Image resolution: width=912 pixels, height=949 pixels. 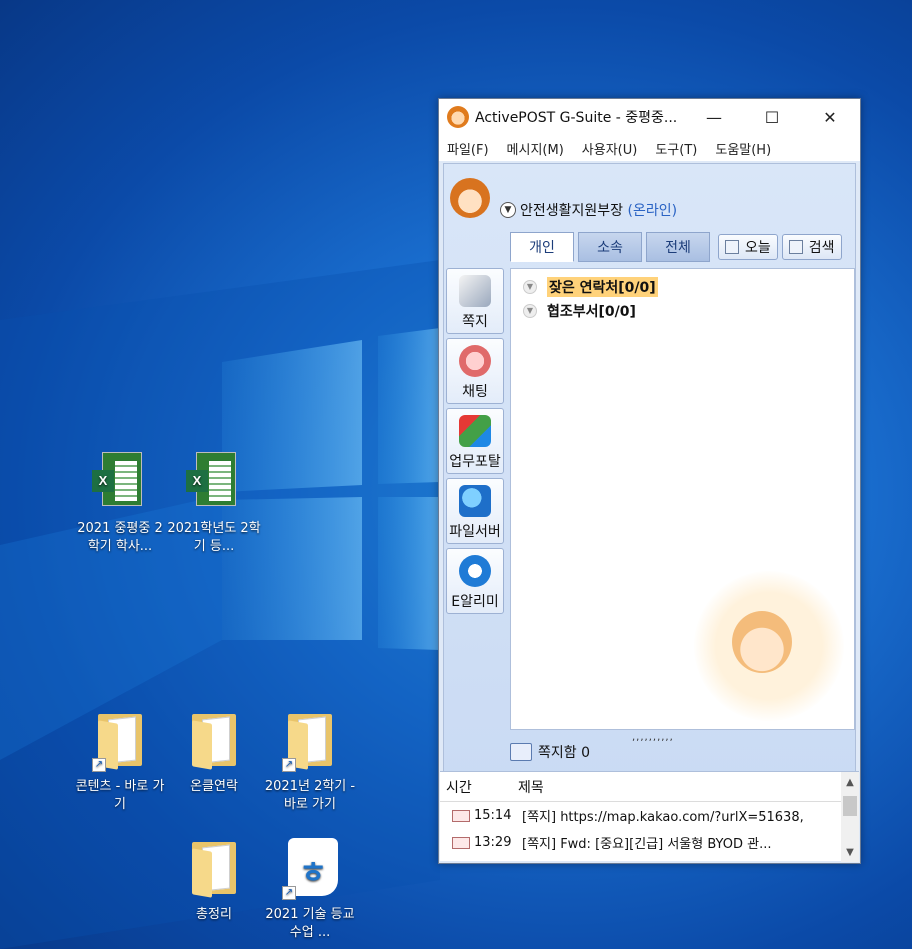 I want to click on chat-button: 채팅, so click(x=475, y=371).